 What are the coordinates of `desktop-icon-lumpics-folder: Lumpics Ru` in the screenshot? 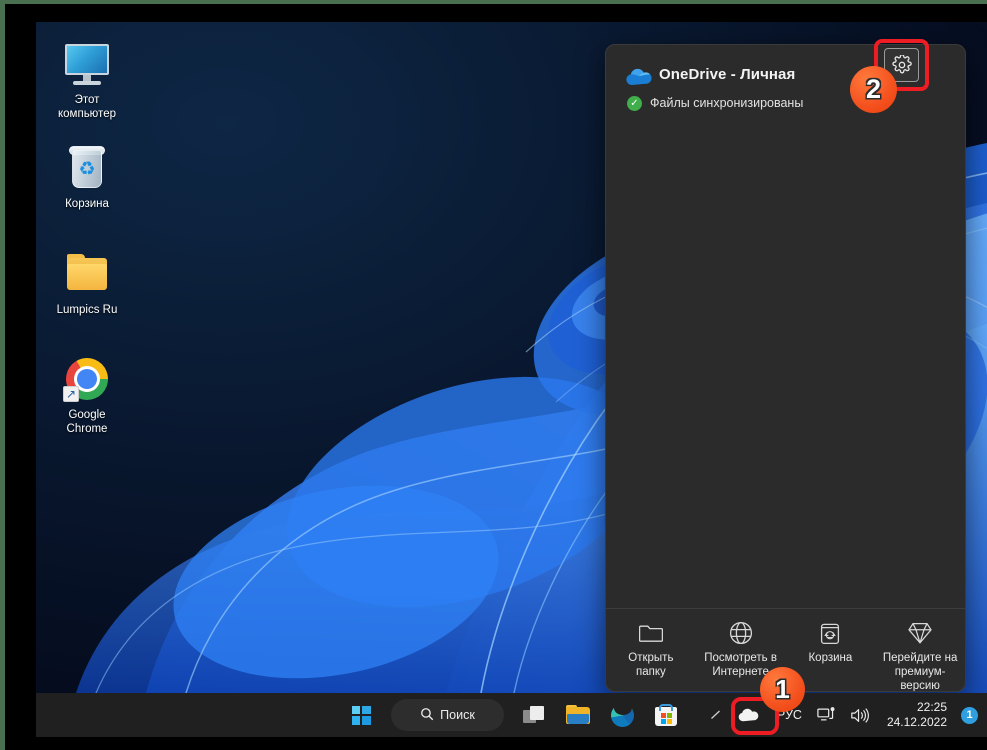 It's located at (87, 283).